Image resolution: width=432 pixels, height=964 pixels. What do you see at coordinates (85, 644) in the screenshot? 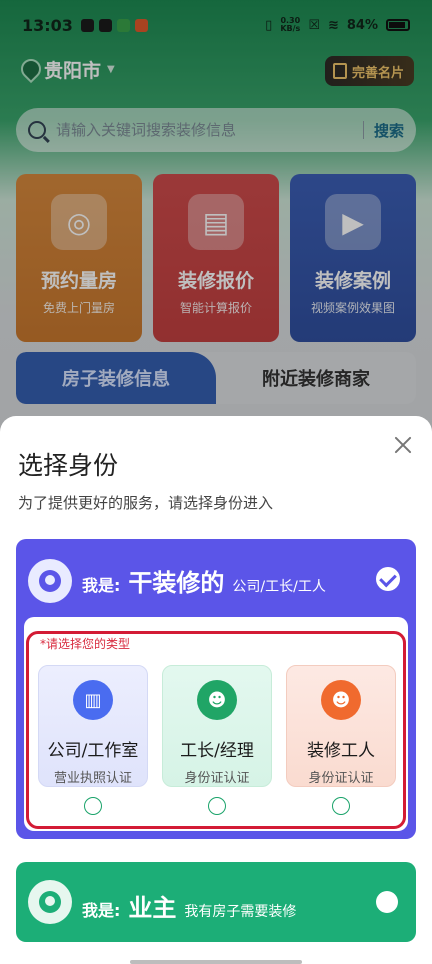
I see `type-prompt: *请选择您的类型` at bounding box center [85, 644].